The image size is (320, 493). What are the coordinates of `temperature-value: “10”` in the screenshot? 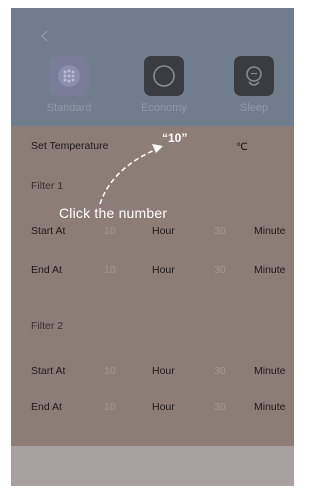 It's located at (174, 138).